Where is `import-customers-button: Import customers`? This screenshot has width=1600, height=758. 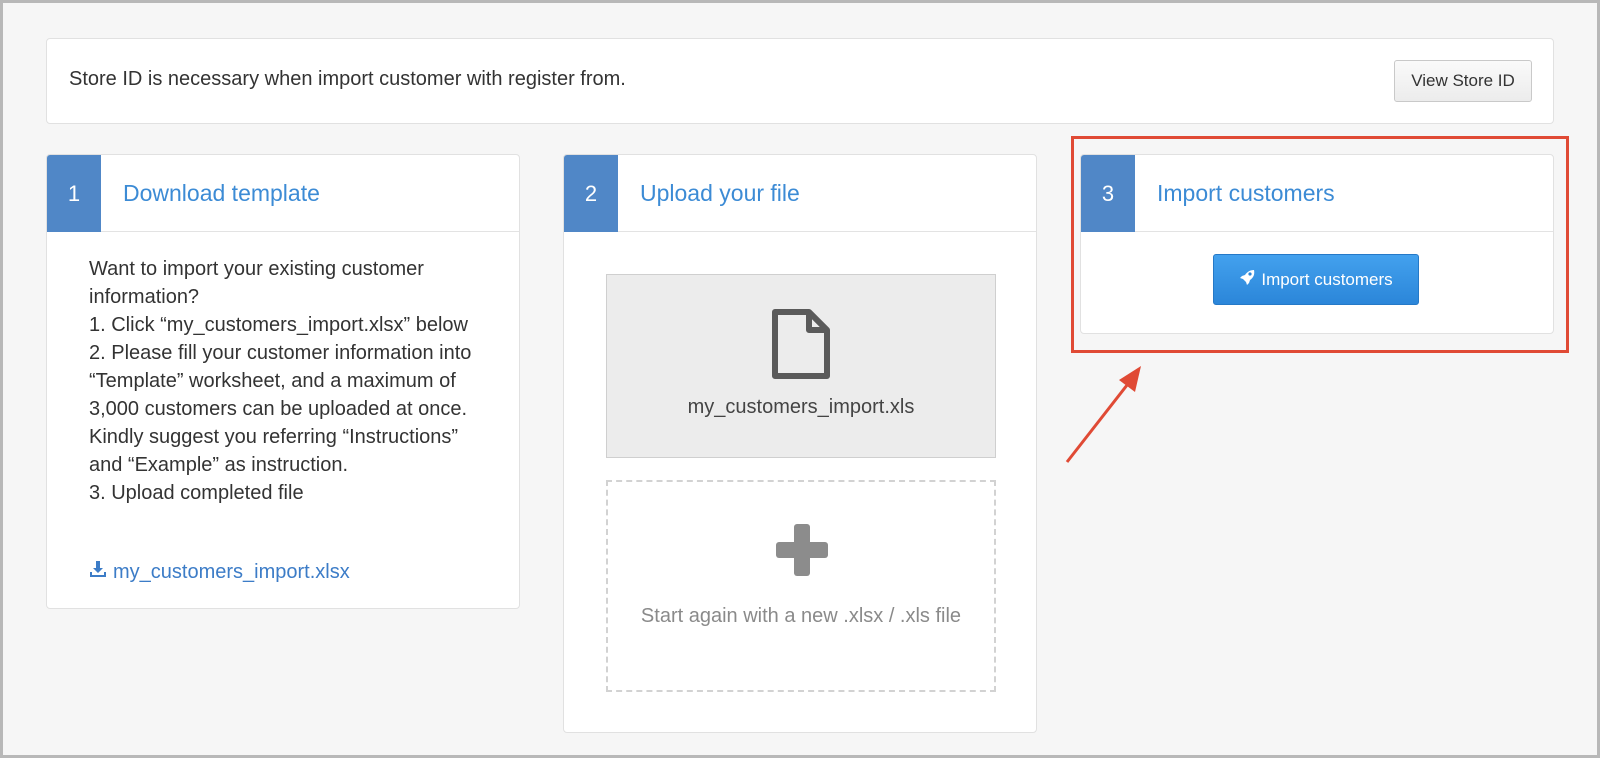
import-customers-button: Import customers is located at coordinates (1316, 279).